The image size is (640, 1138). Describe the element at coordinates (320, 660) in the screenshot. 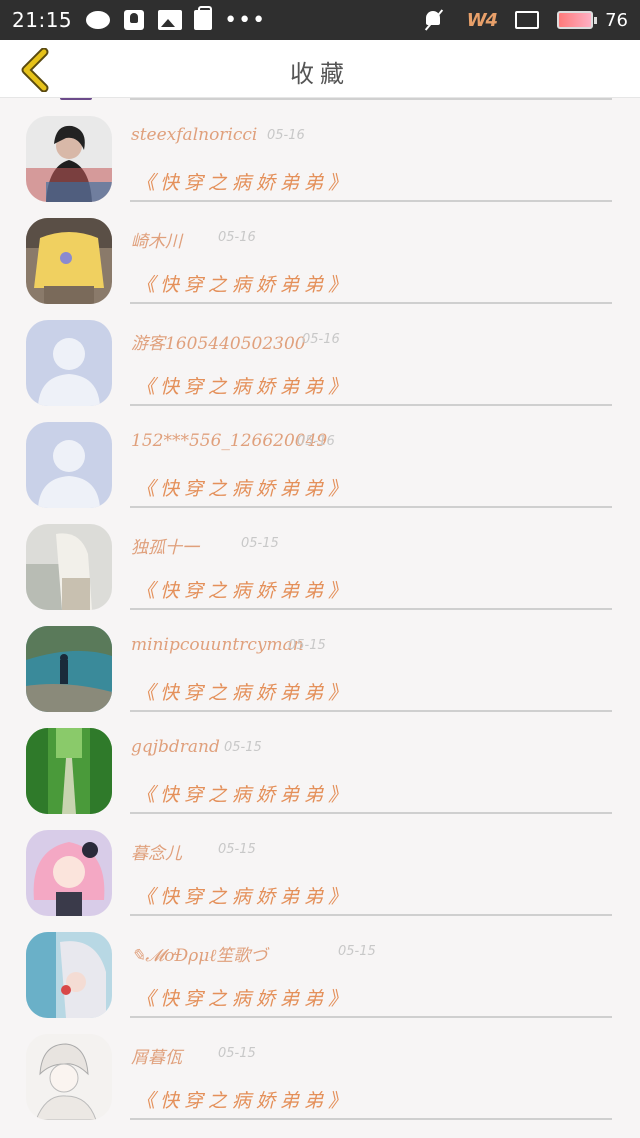

I see `list-item: minipcouuntrcyman 05-15 《快穿之病娇弟弟》` at that location.